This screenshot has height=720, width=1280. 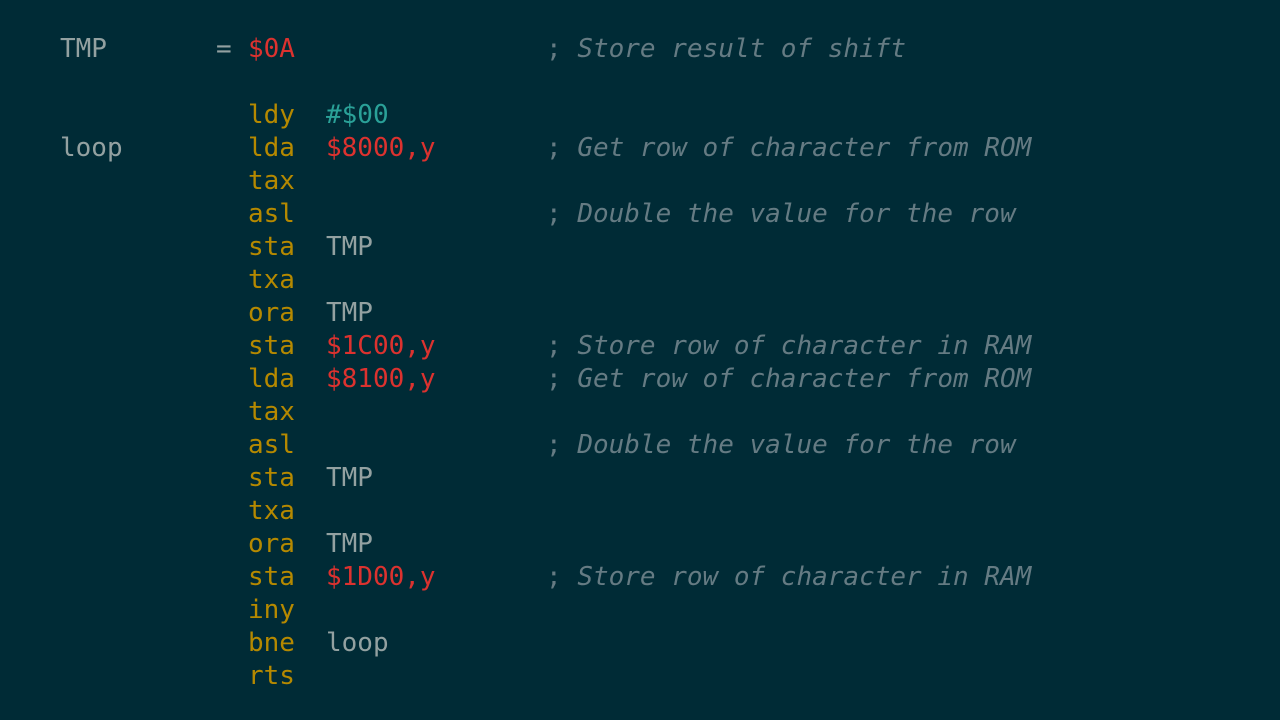 What do you see at coordinates (271, 643) in the screenshot?
I see `mnemonic: bne` at bounding box center [271, 643].